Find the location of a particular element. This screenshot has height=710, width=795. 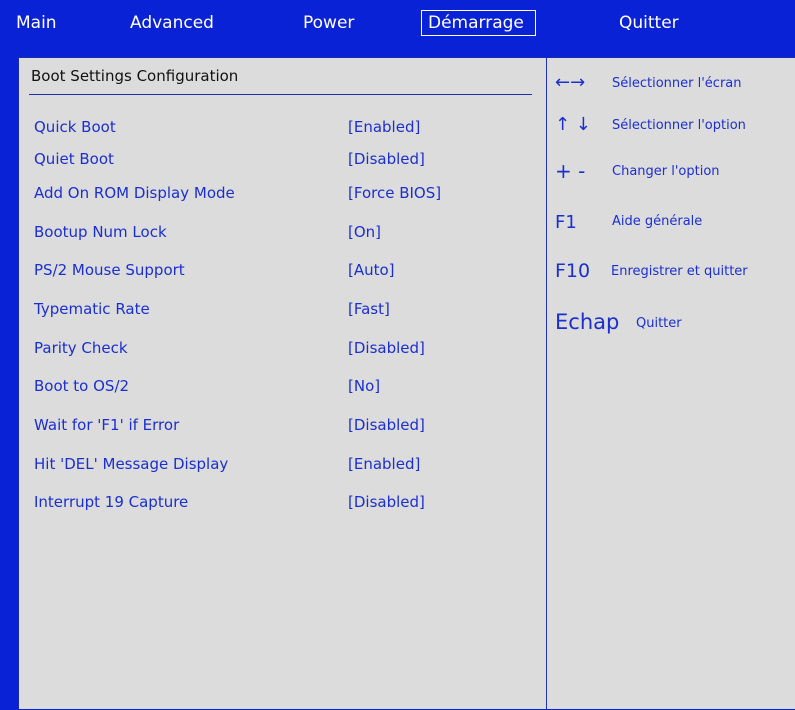

help-general: F1 Aide générale is located at coordinates (671, 227).